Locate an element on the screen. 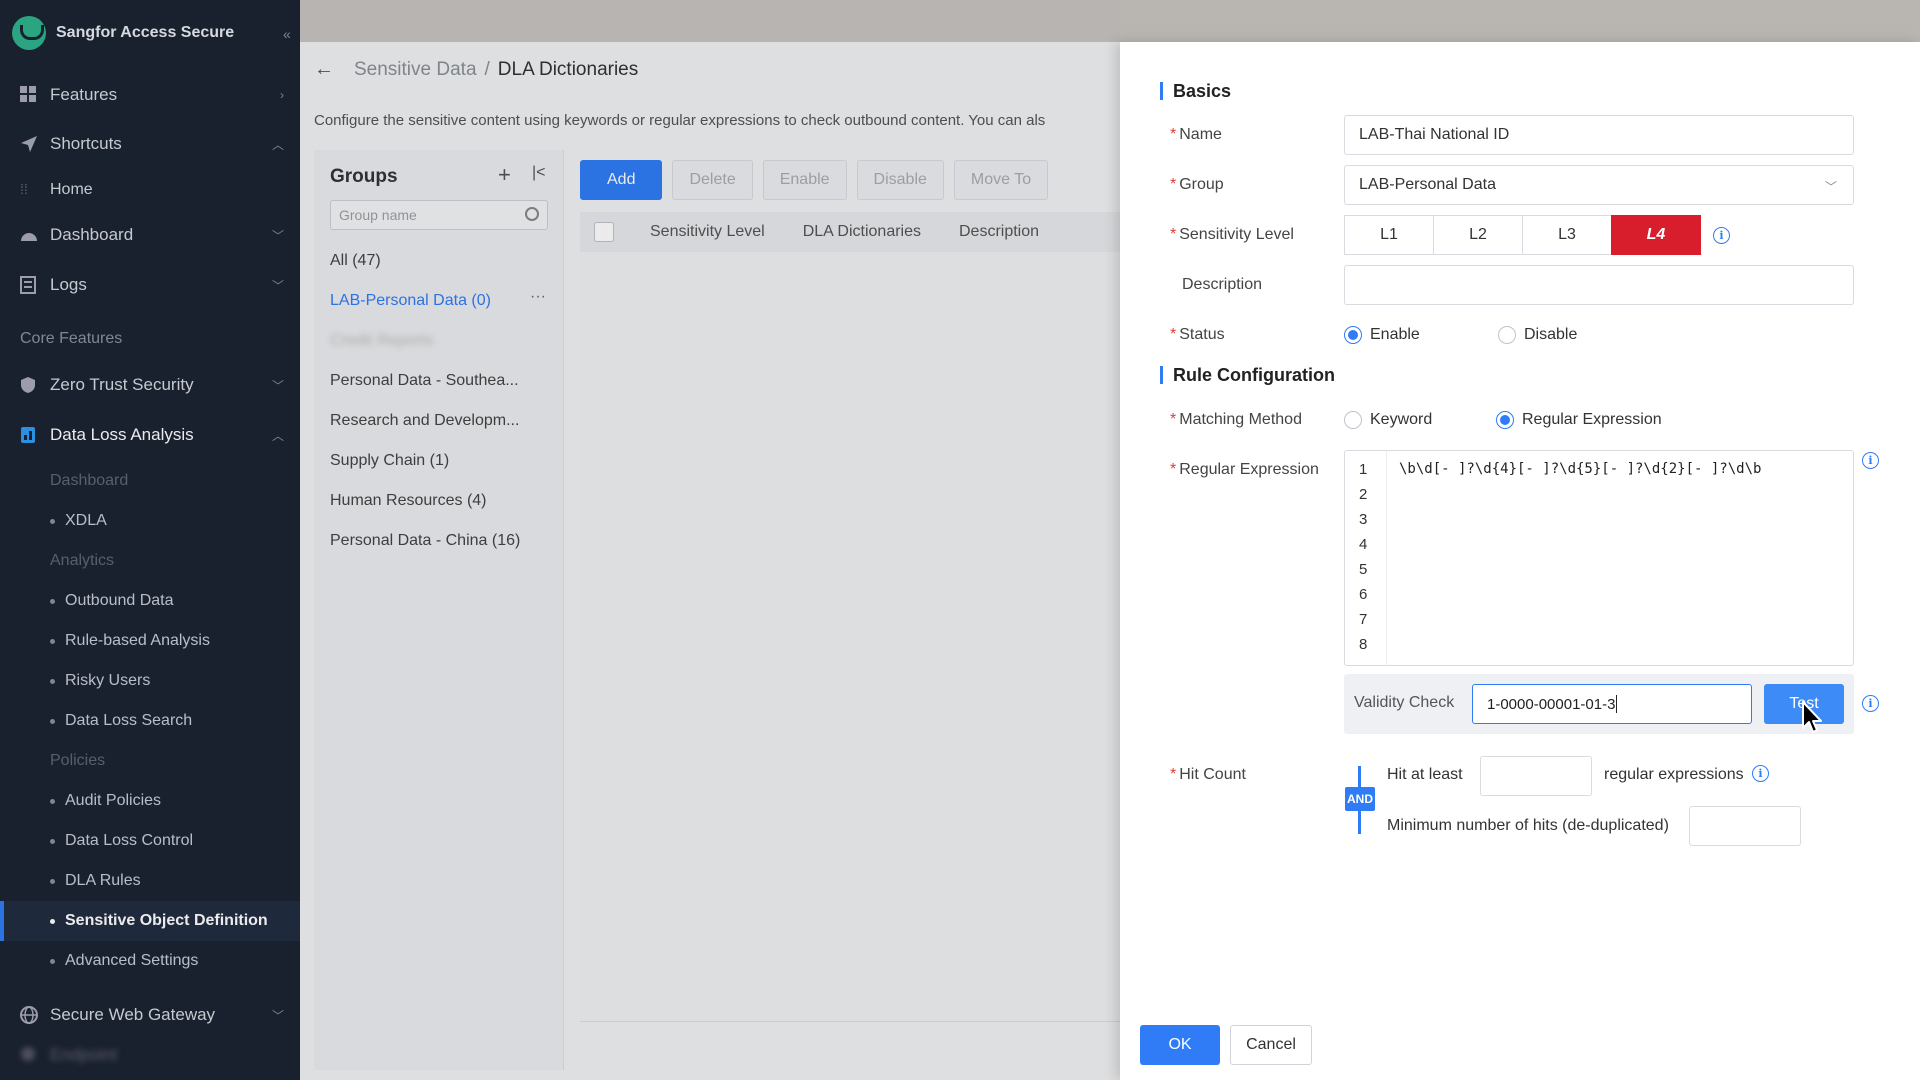  description-input is located at coordinates (1599, 285).